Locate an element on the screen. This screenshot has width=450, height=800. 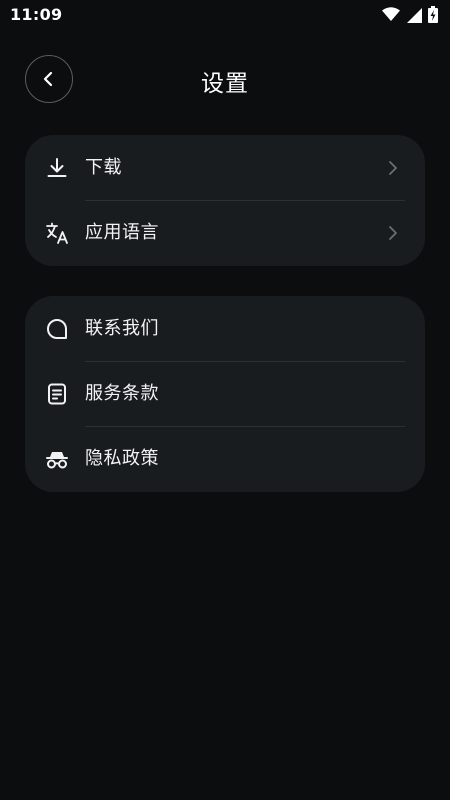
wifi-icon is located at coordinates (391, 14).